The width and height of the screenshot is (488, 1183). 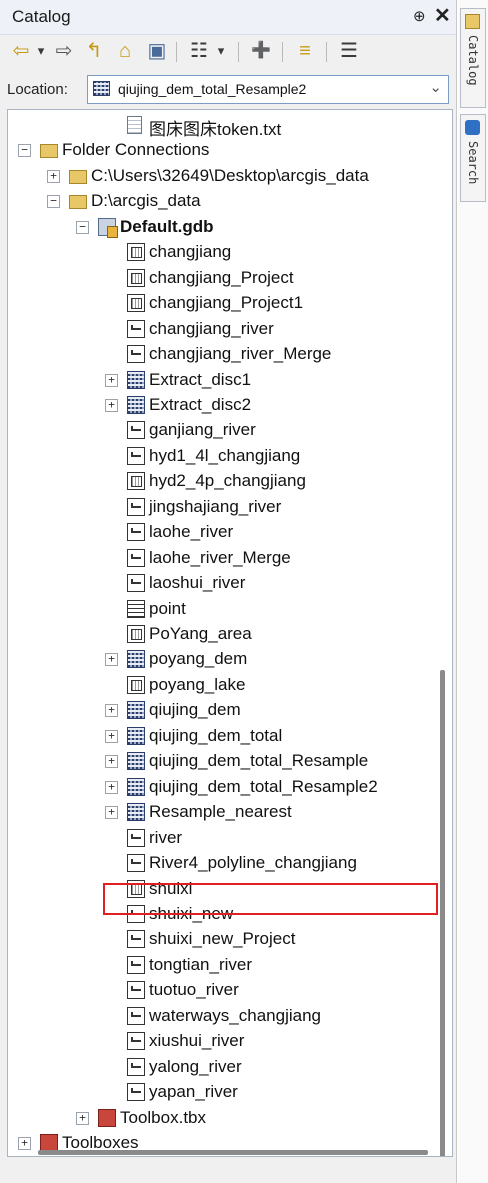 What do you see at coordinates (228, 17) in the screenshot?
I see `title-bar: Catalog ⊕ ✕` at bounding box center [228, 17].